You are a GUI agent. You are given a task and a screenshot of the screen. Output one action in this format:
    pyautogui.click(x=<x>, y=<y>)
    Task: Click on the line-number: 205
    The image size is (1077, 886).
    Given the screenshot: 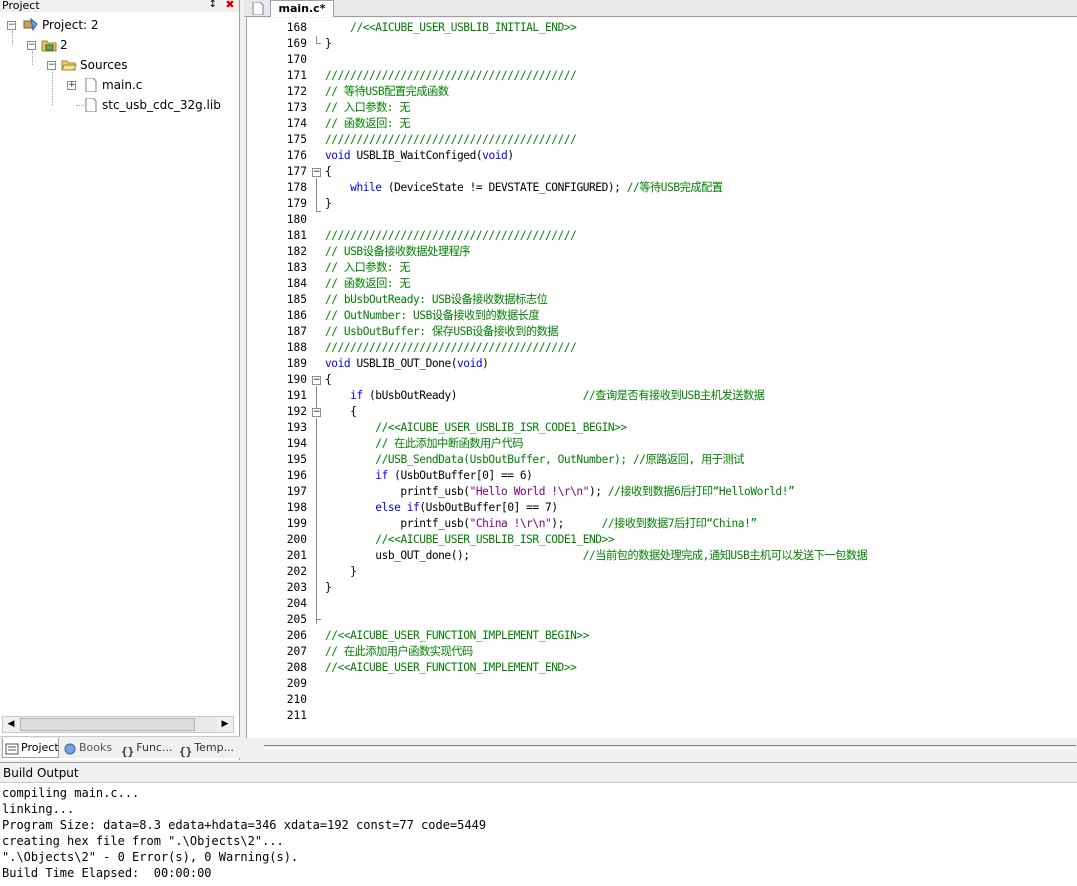 What is the action you would take?
    pyautogui.click(x=296, y=619)
    